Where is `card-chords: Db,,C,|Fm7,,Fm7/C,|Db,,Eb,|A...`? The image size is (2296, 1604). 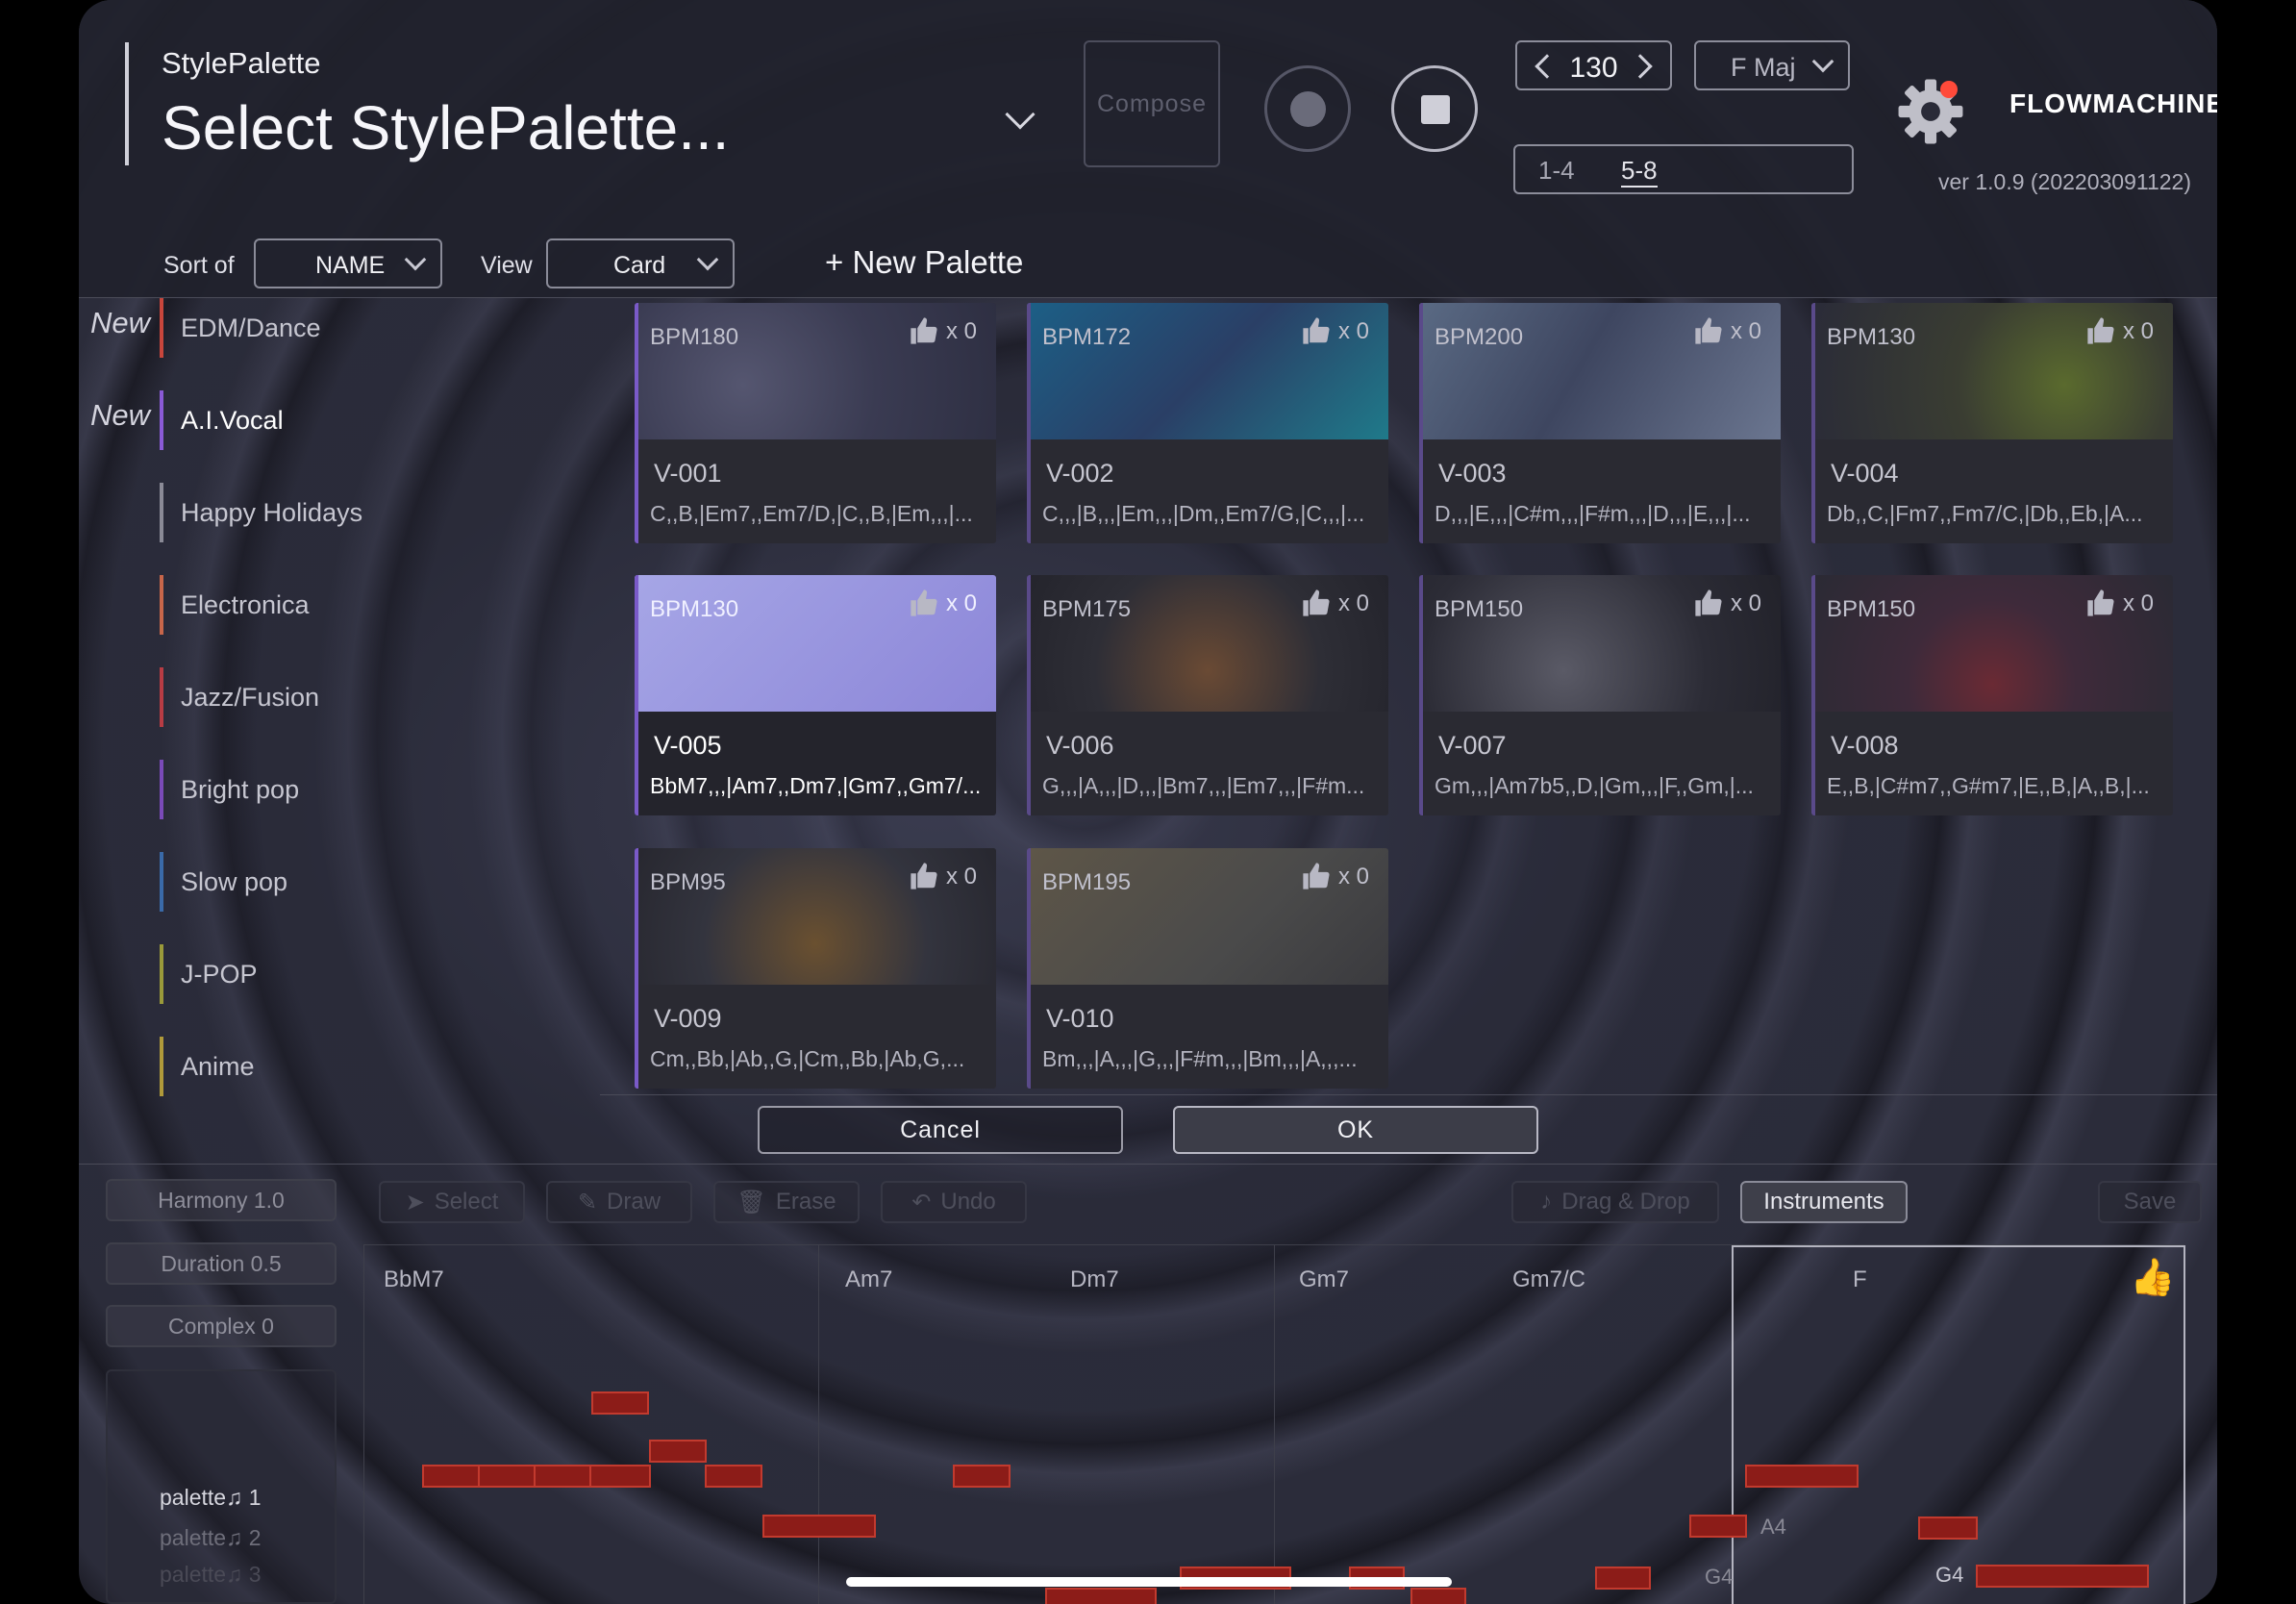 card-chords: Db,,C,|Fm7,,Fm7/C,|Db,,Eb,|A... is located at coordinates (1985, 513).